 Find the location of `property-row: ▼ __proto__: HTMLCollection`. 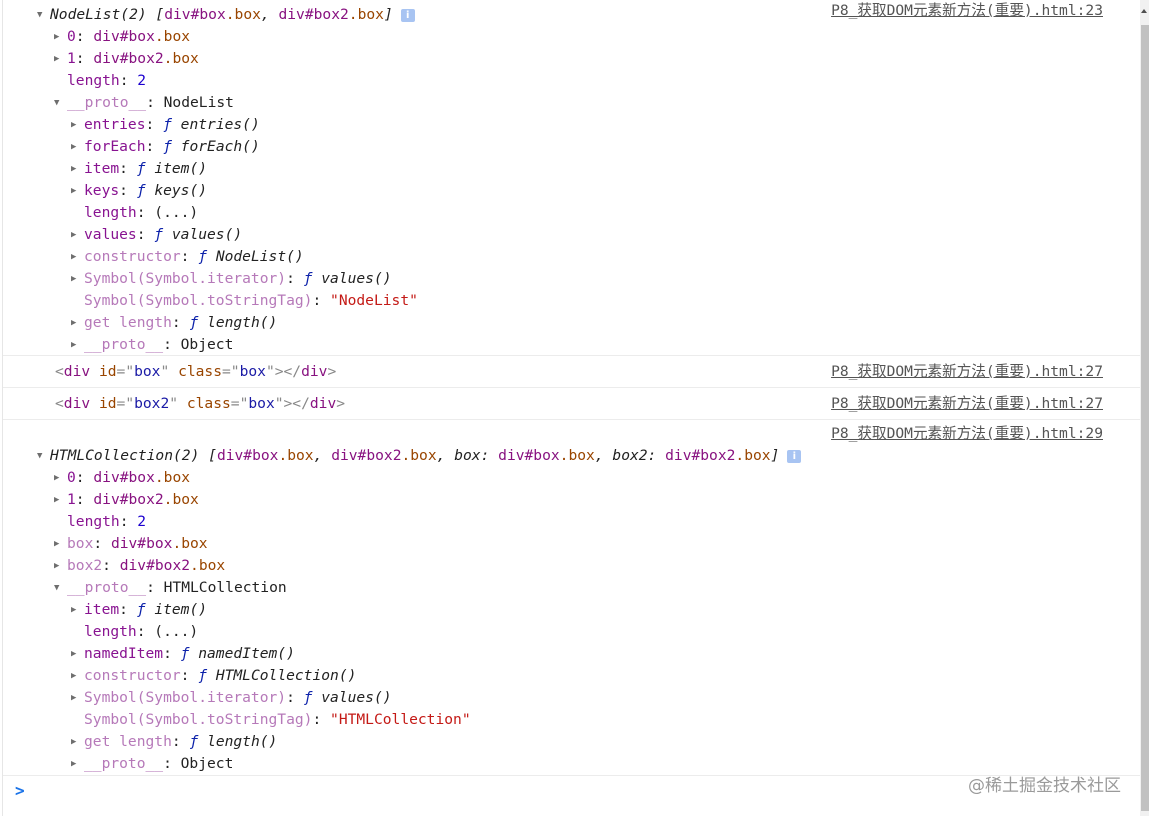

property-row: ▼ __proto__: HTMLCollection is located at coordinates (572, 588).